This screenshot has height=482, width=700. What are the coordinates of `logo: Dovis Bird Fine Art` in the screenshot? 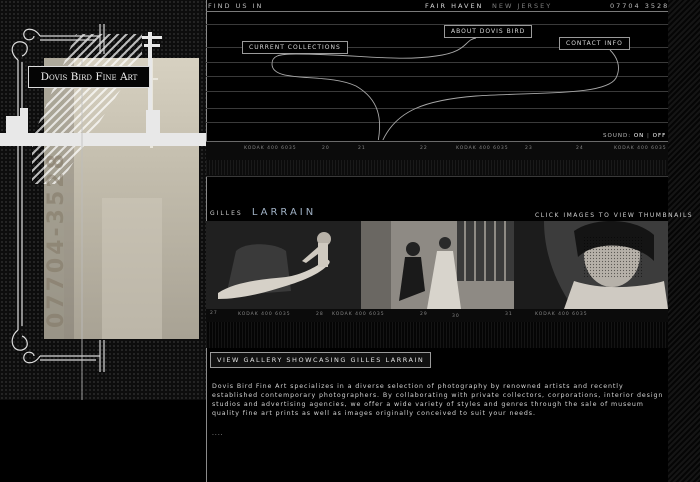 It's located at (89, 77).